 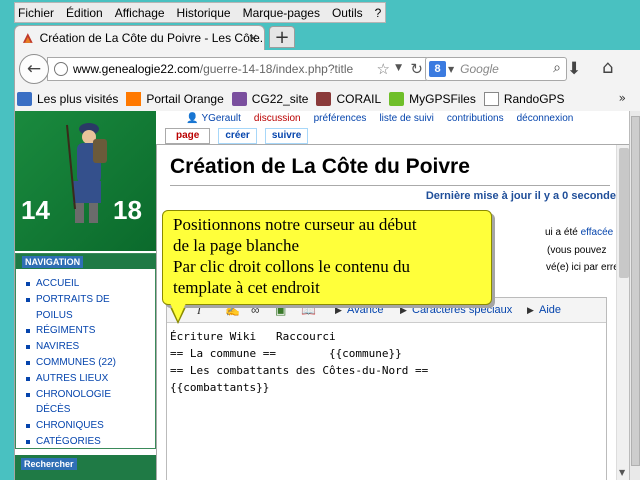 I want to click on soldier-icon, so click(x=86, y=173).